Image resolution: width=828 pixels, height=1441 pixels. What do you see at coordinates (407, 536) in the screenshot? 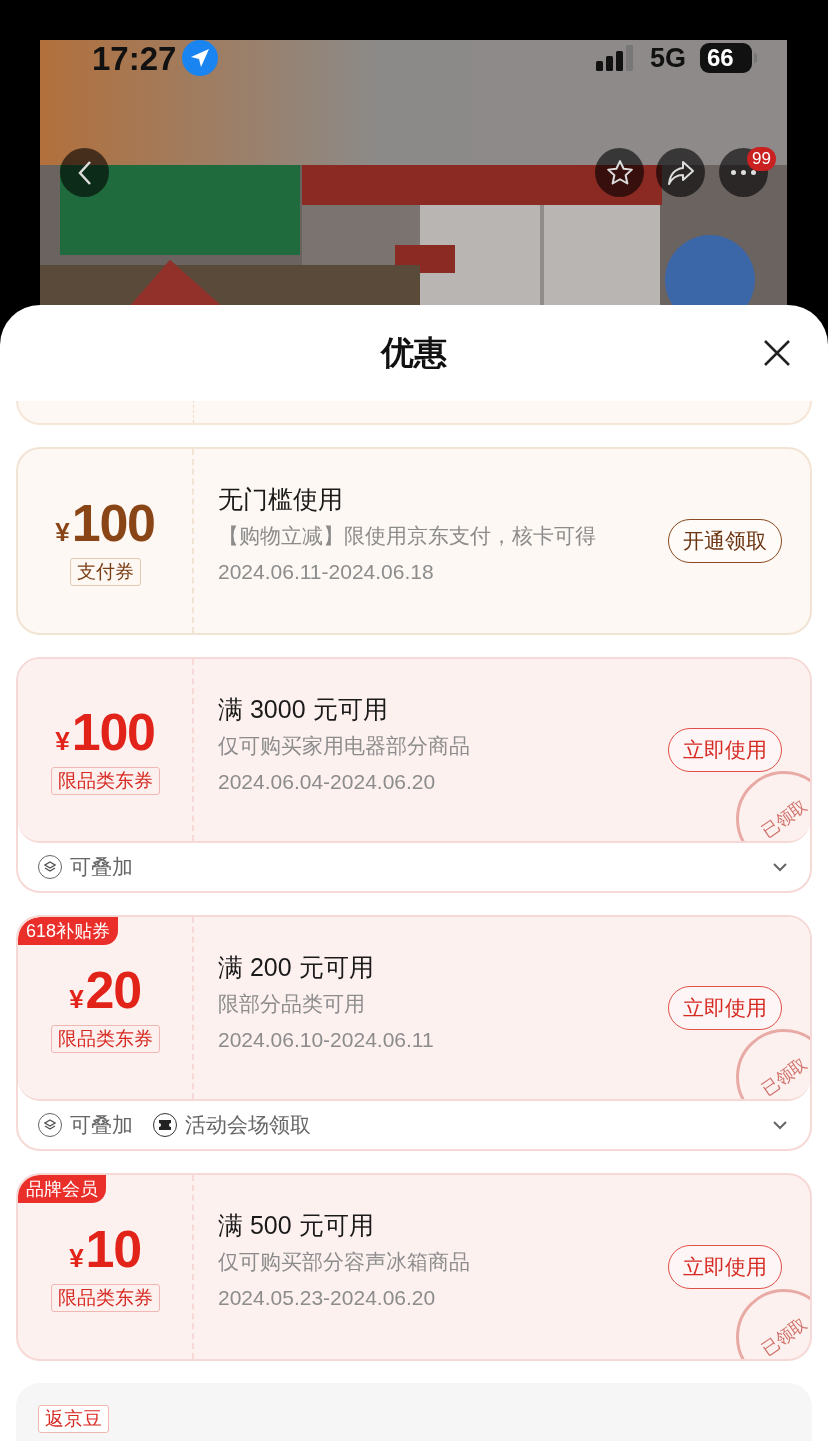
I see `coupon-description: 【购物立减】限使用京东支付，核卡可得` at bounding box center [407, 536].